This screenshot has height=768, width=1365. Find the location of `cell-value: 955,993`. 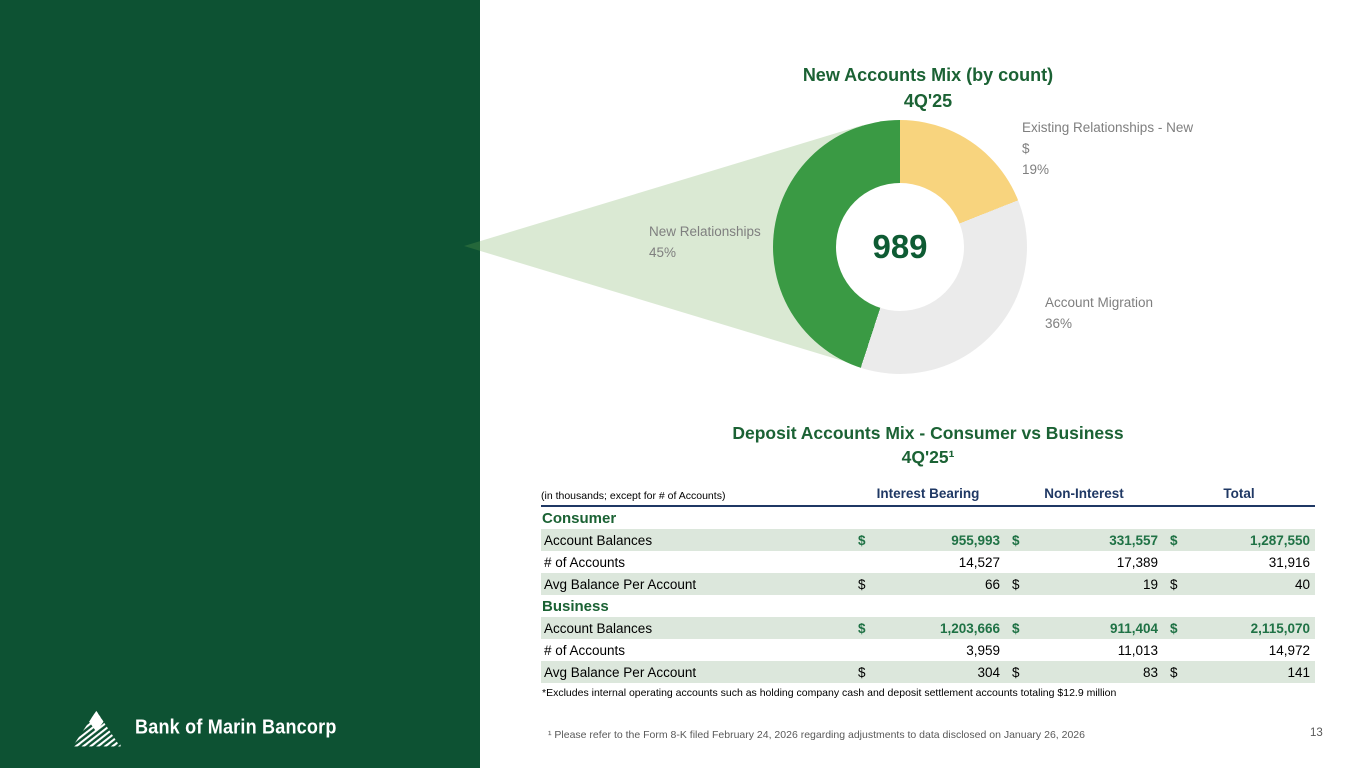

cell-value: 955,993 is located at coordinates (975, 540).